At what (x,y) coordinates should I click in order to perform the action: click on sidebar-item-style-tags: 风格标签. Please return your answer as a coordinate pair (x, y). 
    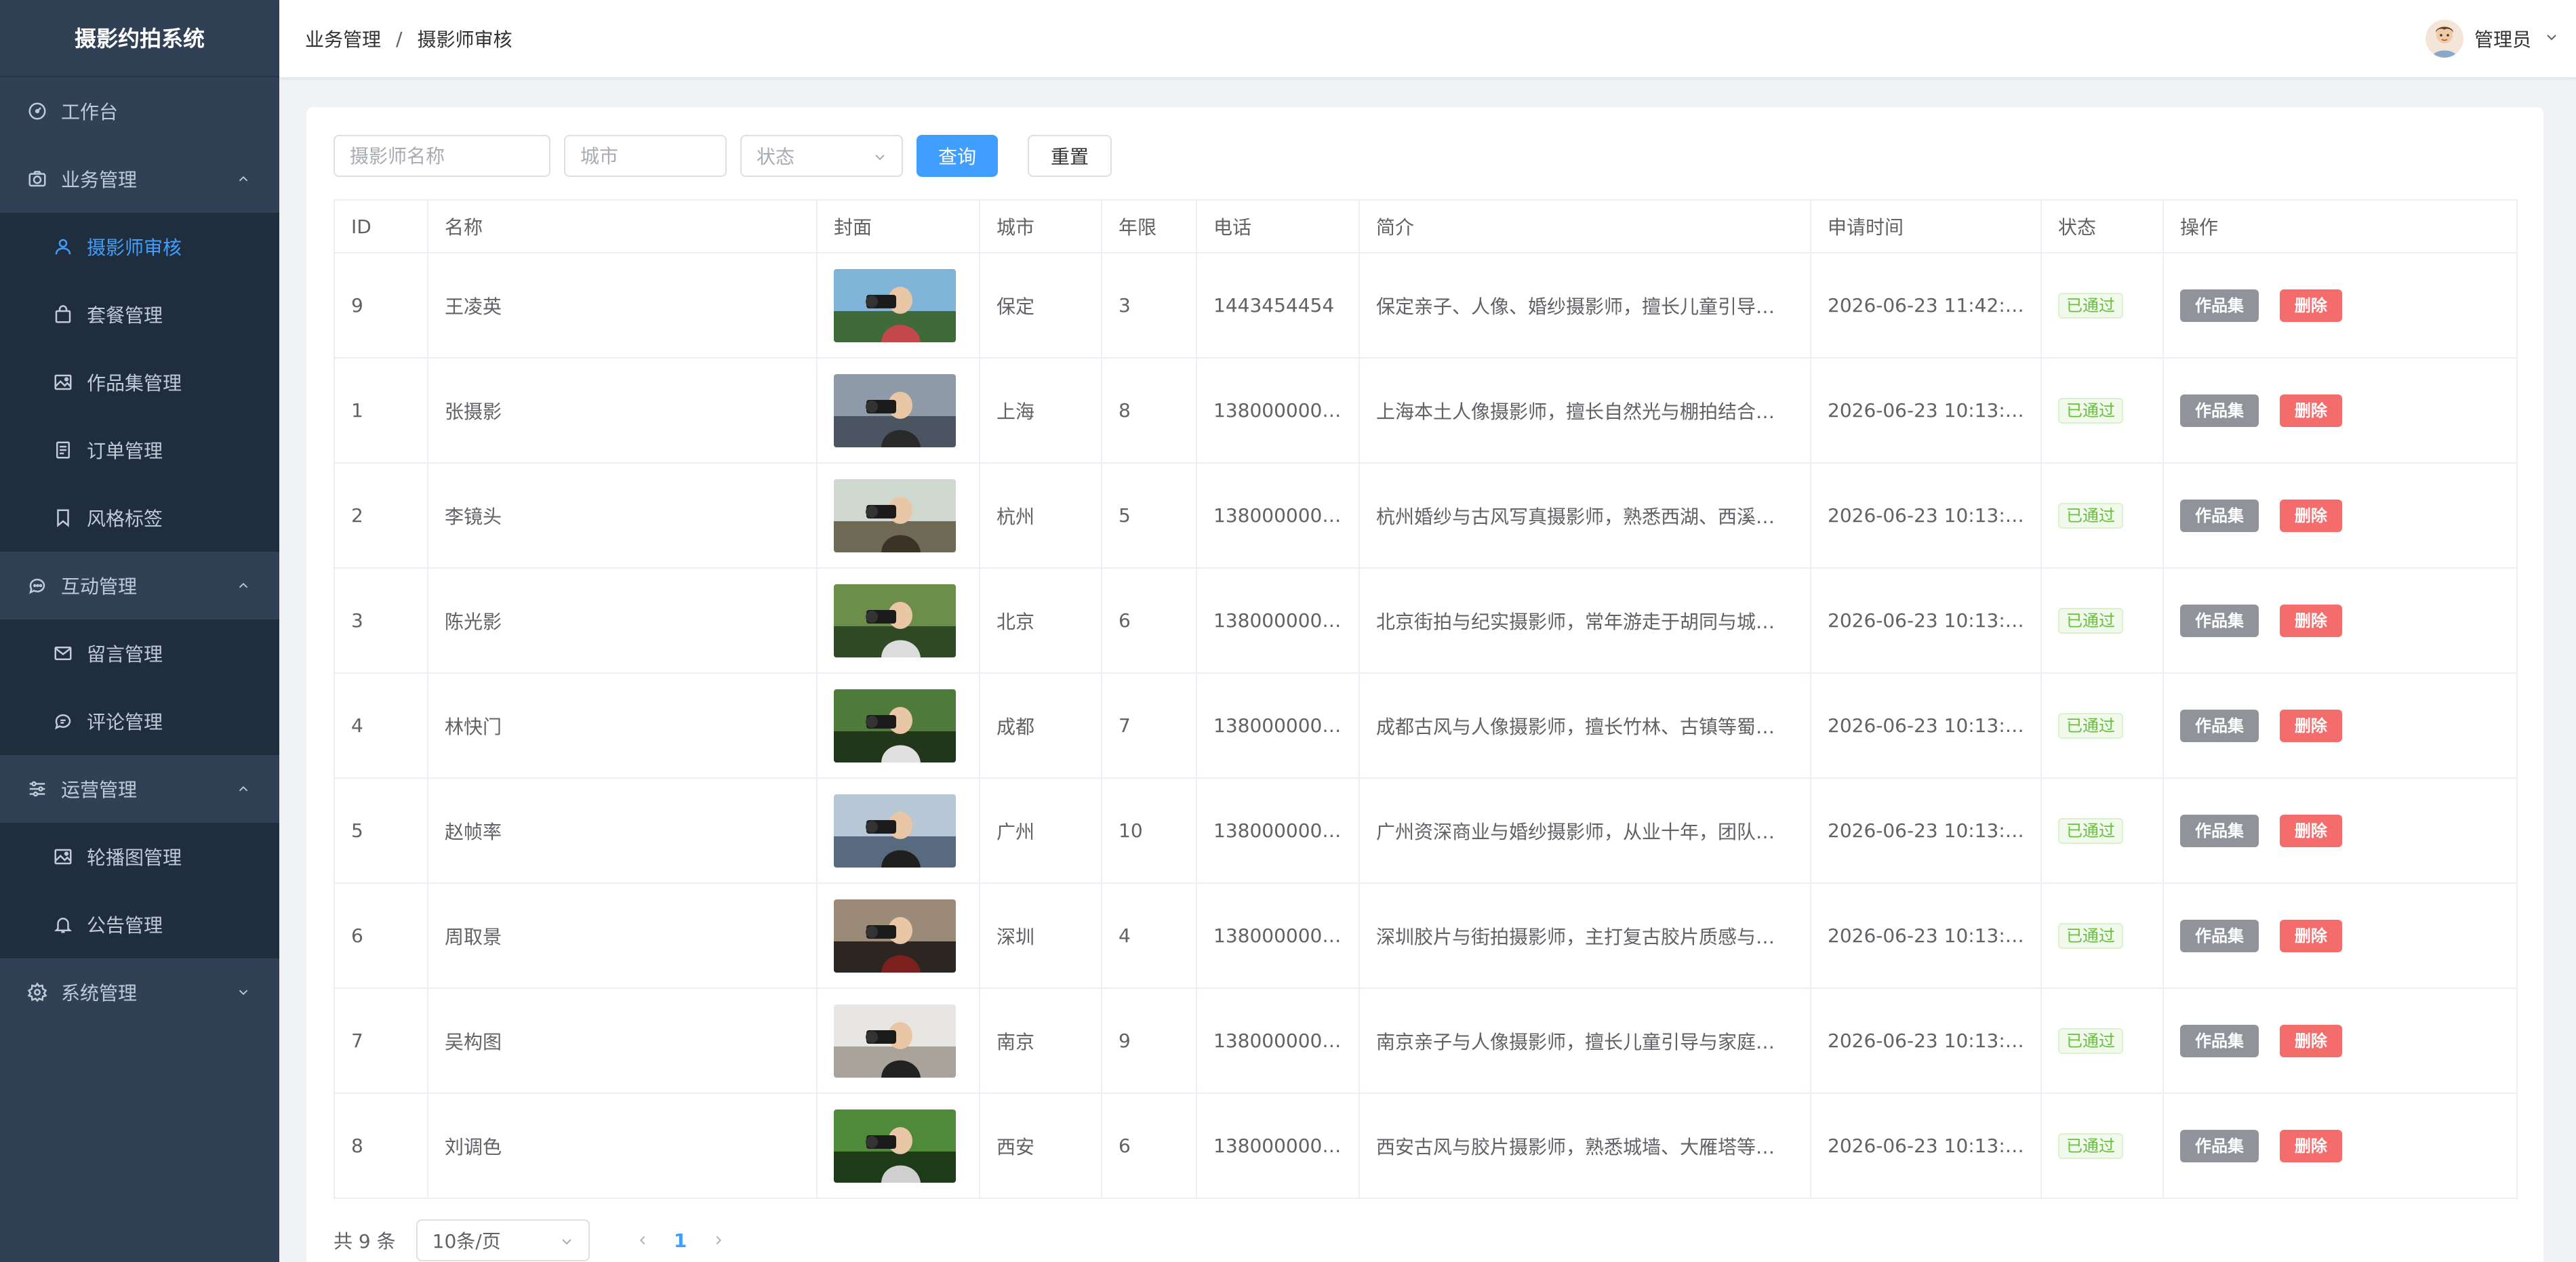
    Looking at the image, I should click on (139, 518).